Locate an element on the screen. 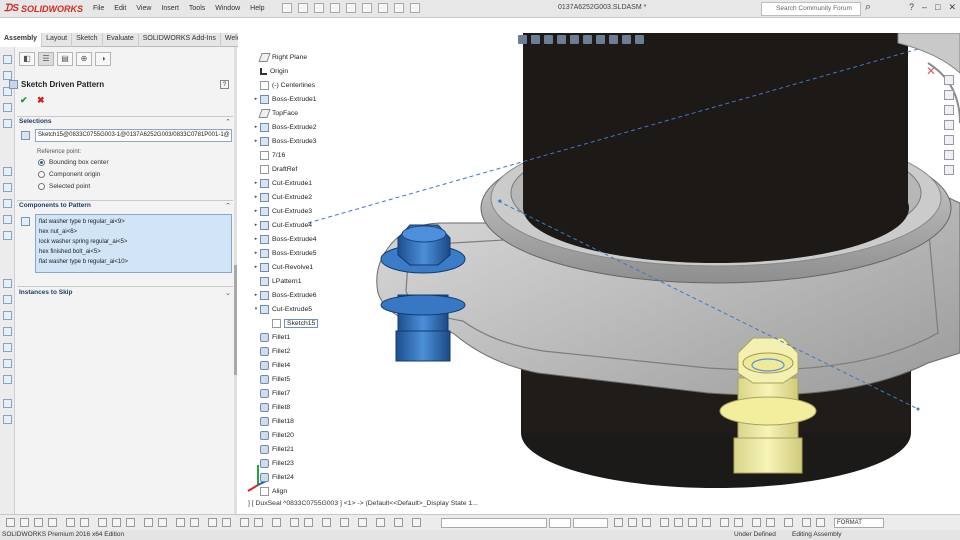  align-center-icon is located at coordinates (678, 522).